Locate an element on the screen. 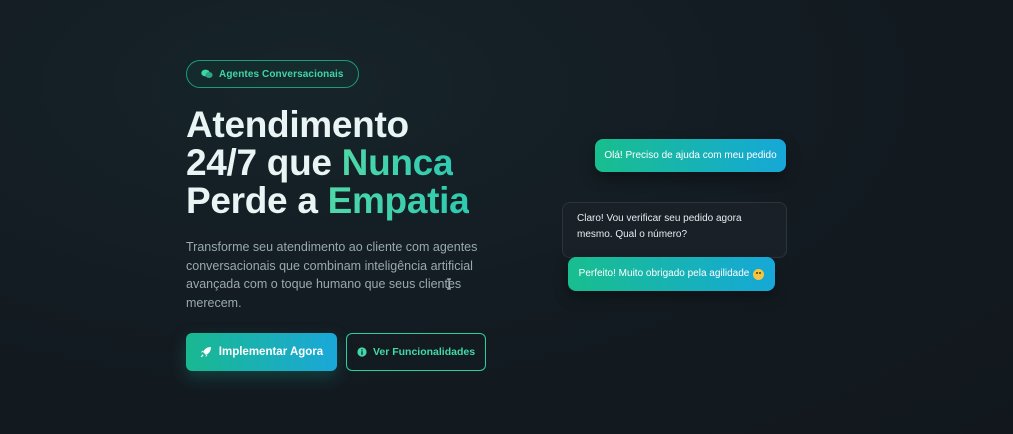 The image size is (1013, 434). category-badge: Agentes Conversacionais is located at coordinates (272, 74).